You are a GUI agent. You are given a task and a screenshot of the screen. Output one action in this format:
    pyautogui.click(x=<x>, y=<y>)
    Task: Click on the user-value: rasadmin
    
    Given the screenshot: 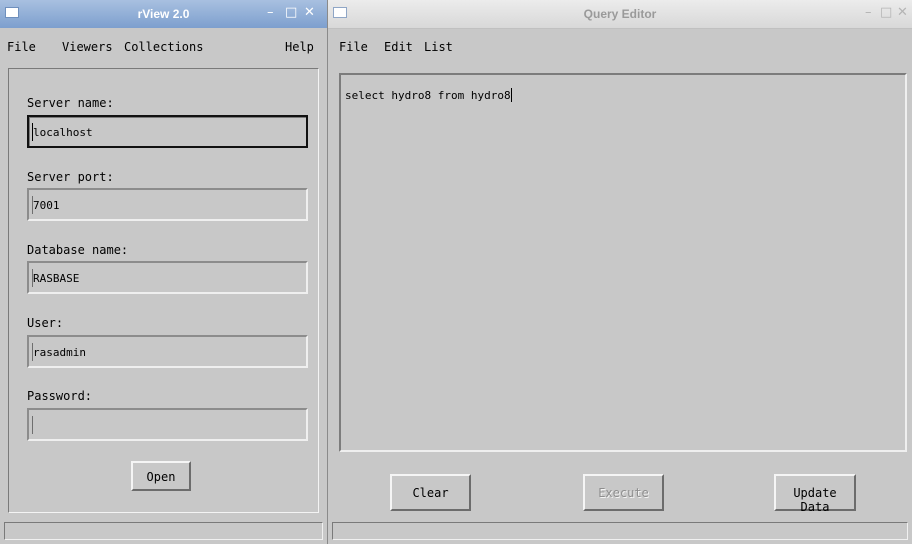 What is the action you would take?
    pyautogui.click(x=59, y=352)
    